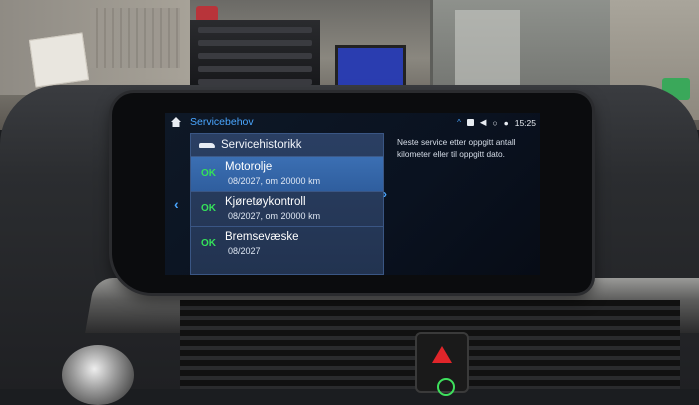 This screenshot has width=699, height=405. I want to click on settings-icon: ●, so click(506, 122).